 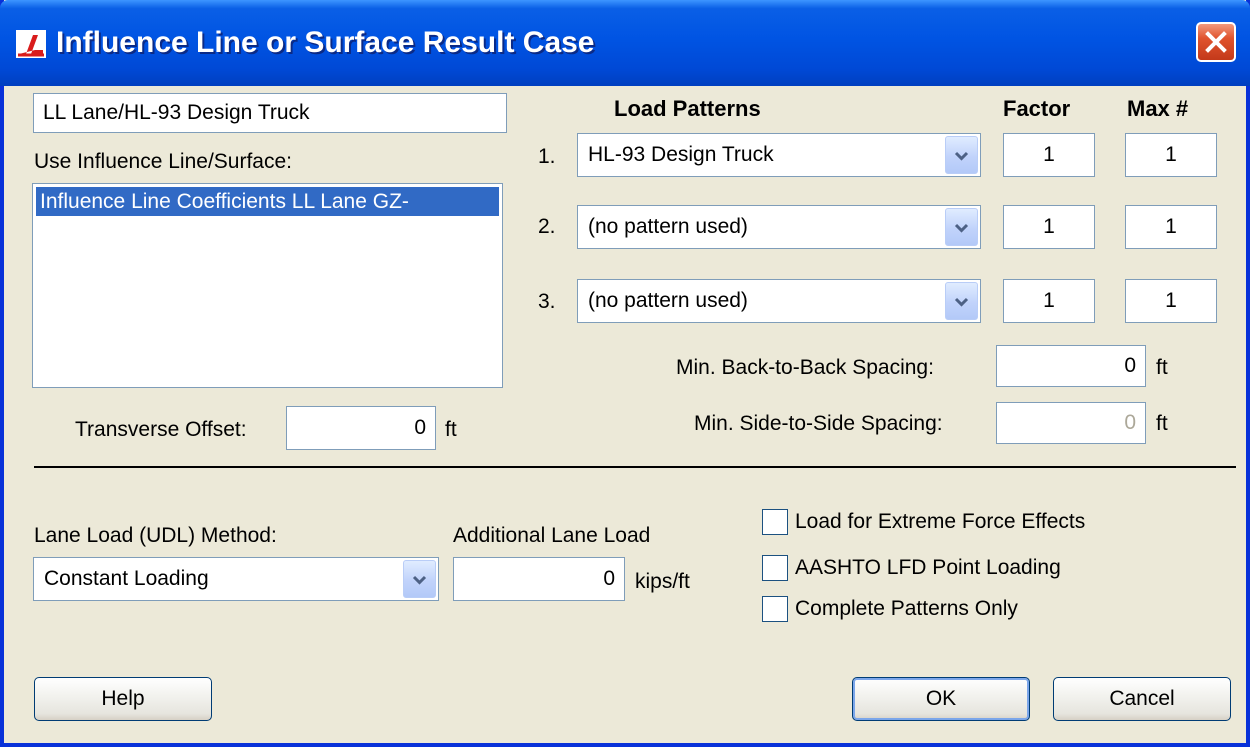 I want to click on divider, so click(x=635, y=467).